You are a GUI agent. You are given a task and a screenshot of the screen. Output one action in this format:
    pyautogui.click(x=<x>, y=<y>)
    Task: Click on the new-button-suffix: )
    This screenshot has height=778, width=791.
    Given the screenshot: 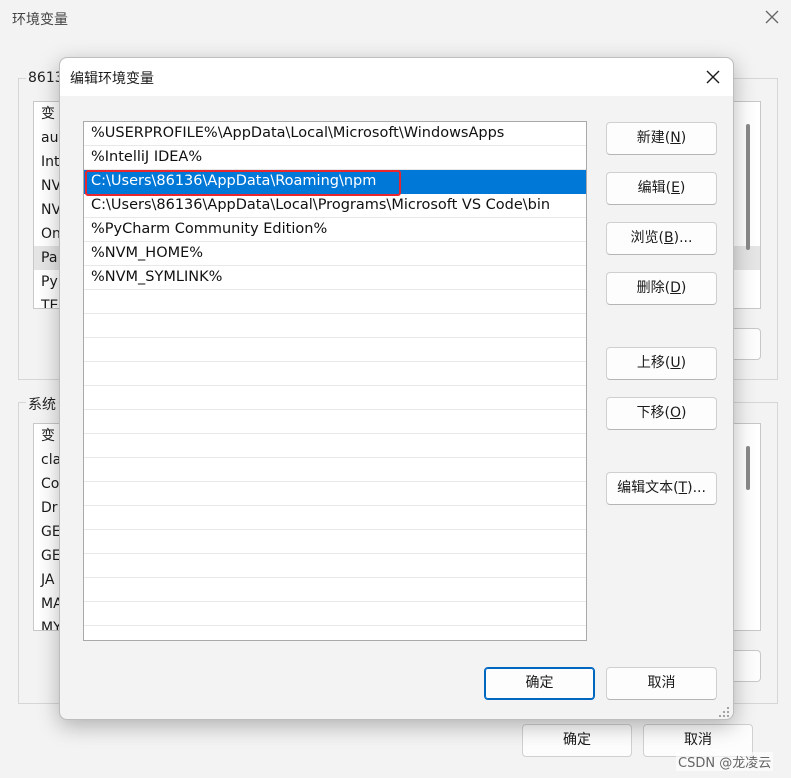 What is the action you would take?
    pyautogui.click(x=683, y=138)
    